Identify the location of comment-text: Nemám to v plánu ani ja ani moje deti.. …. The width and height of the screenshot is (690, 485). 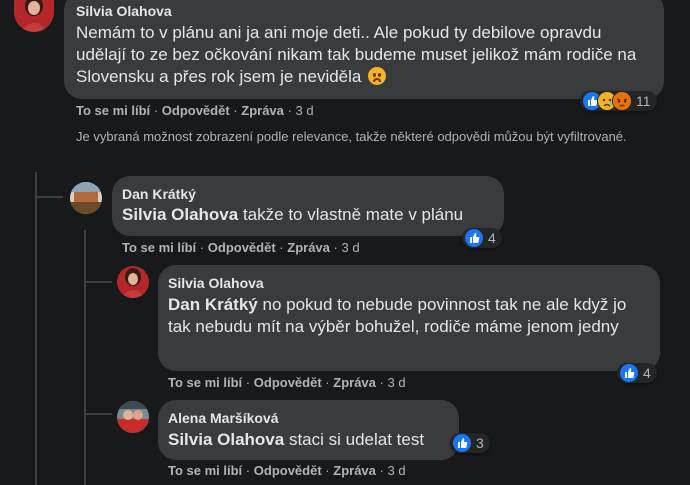
(366, 55).